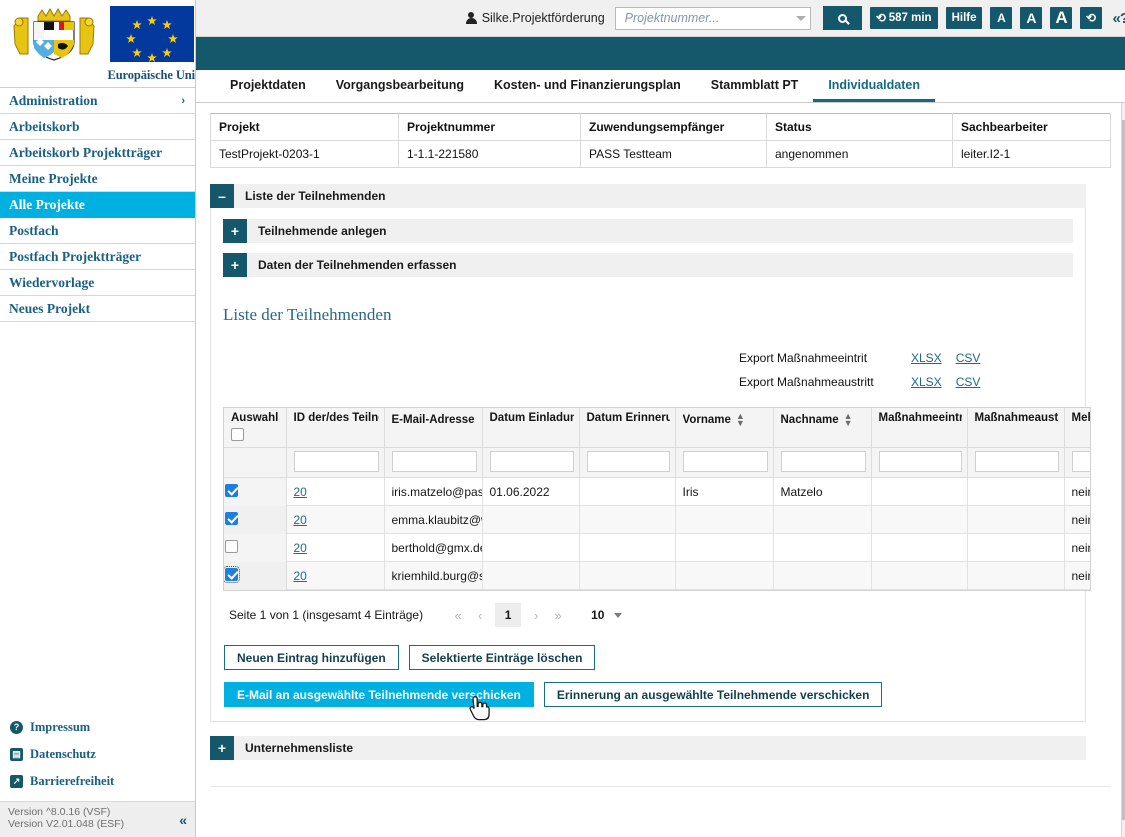 The image size is (1125, 837). I want to click on help-toggle-icon: «?, so click(1117, 18).